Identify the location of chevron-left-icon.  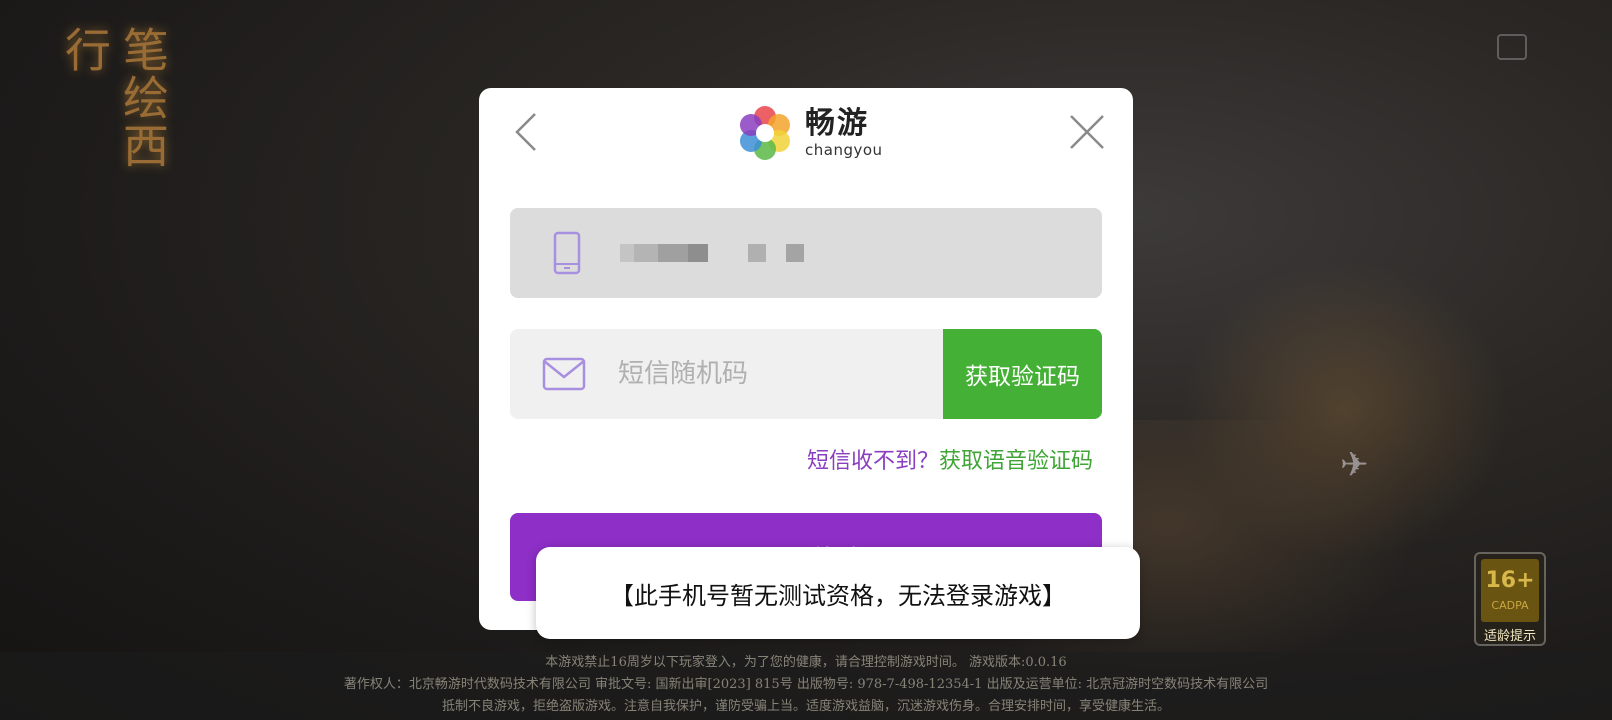
(525, 132).